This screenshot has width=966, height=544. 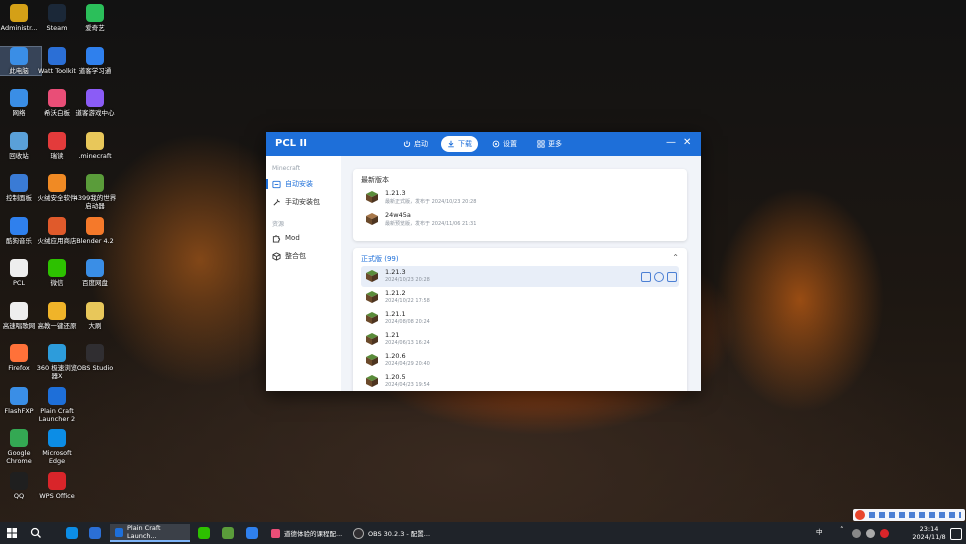 What do you see at coordinates (520, 197) in the screenshot?
I see `latest-version-row: 1.21.3 最新正式版，发布于 2024/10/23 20:28` at bounding box center [520, 197].